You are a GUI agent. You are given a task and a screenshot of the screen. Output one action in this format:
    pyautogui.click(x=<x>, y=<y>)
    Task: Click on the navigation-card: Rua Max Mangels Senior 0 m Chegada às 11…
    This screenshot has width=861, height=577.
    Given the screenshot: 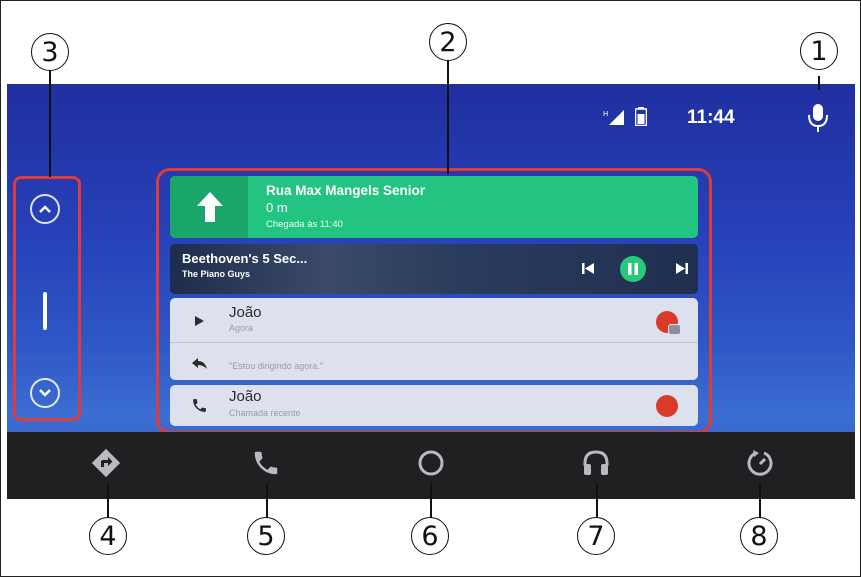 What is the action you would take?
    pyautogui.click(x=434, y=207)
    